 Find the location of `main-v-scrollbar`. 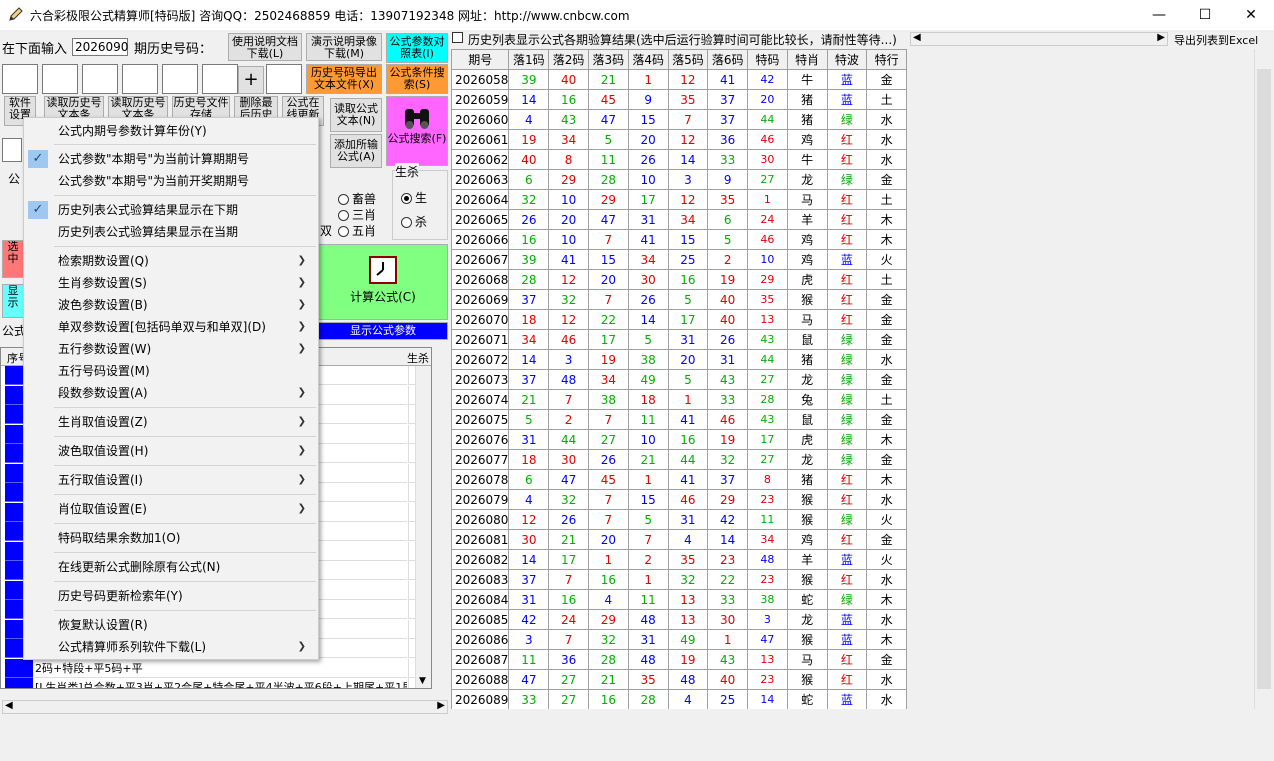

main-v-scrollbar is located at coordinates (1263, 379).